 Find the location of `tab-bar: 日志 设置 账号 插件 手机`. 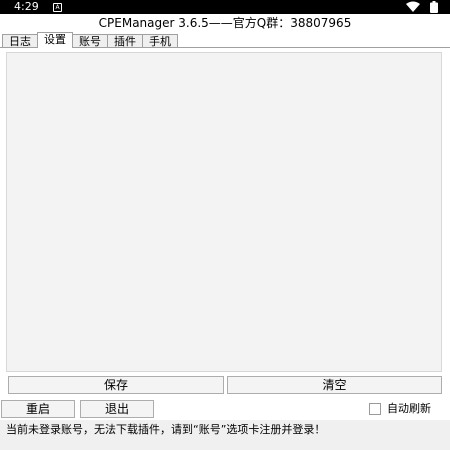

tab-bar: 日志 设置 账号 插件 手机 is located at coordinates (90, 40).